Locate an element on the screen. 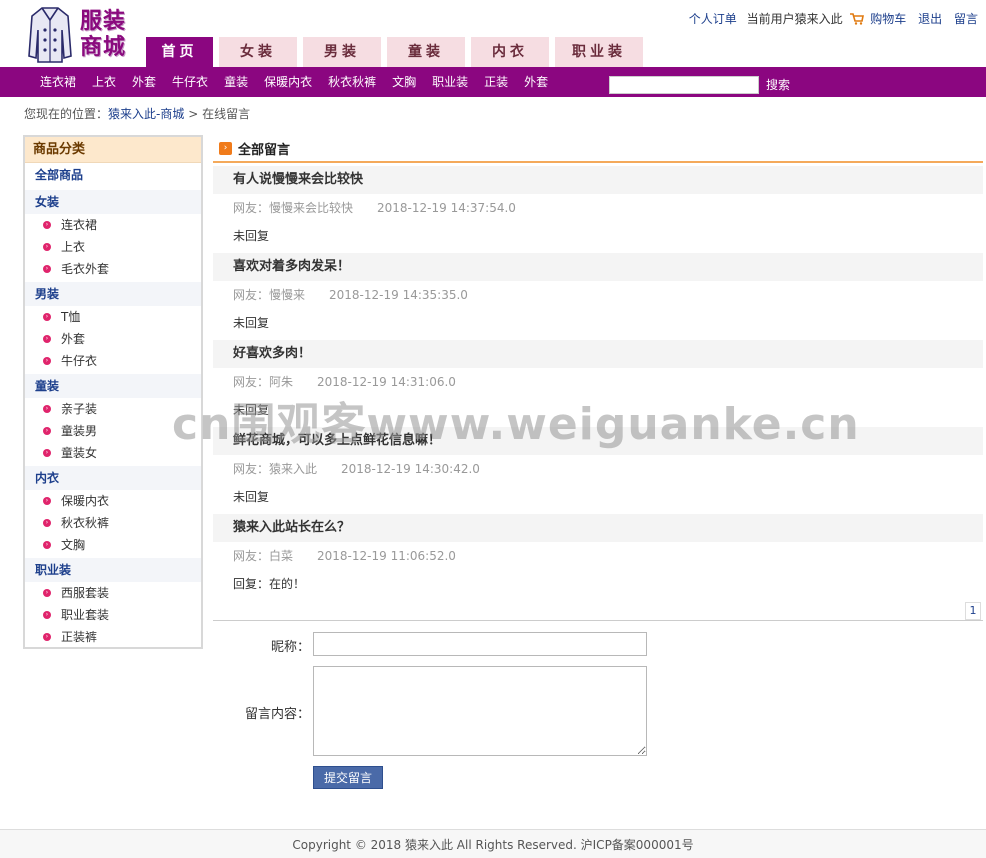 The height and width of the screenshot is (858, 986). tab-underwear: 内衣 is located at coordinates (510, 52).